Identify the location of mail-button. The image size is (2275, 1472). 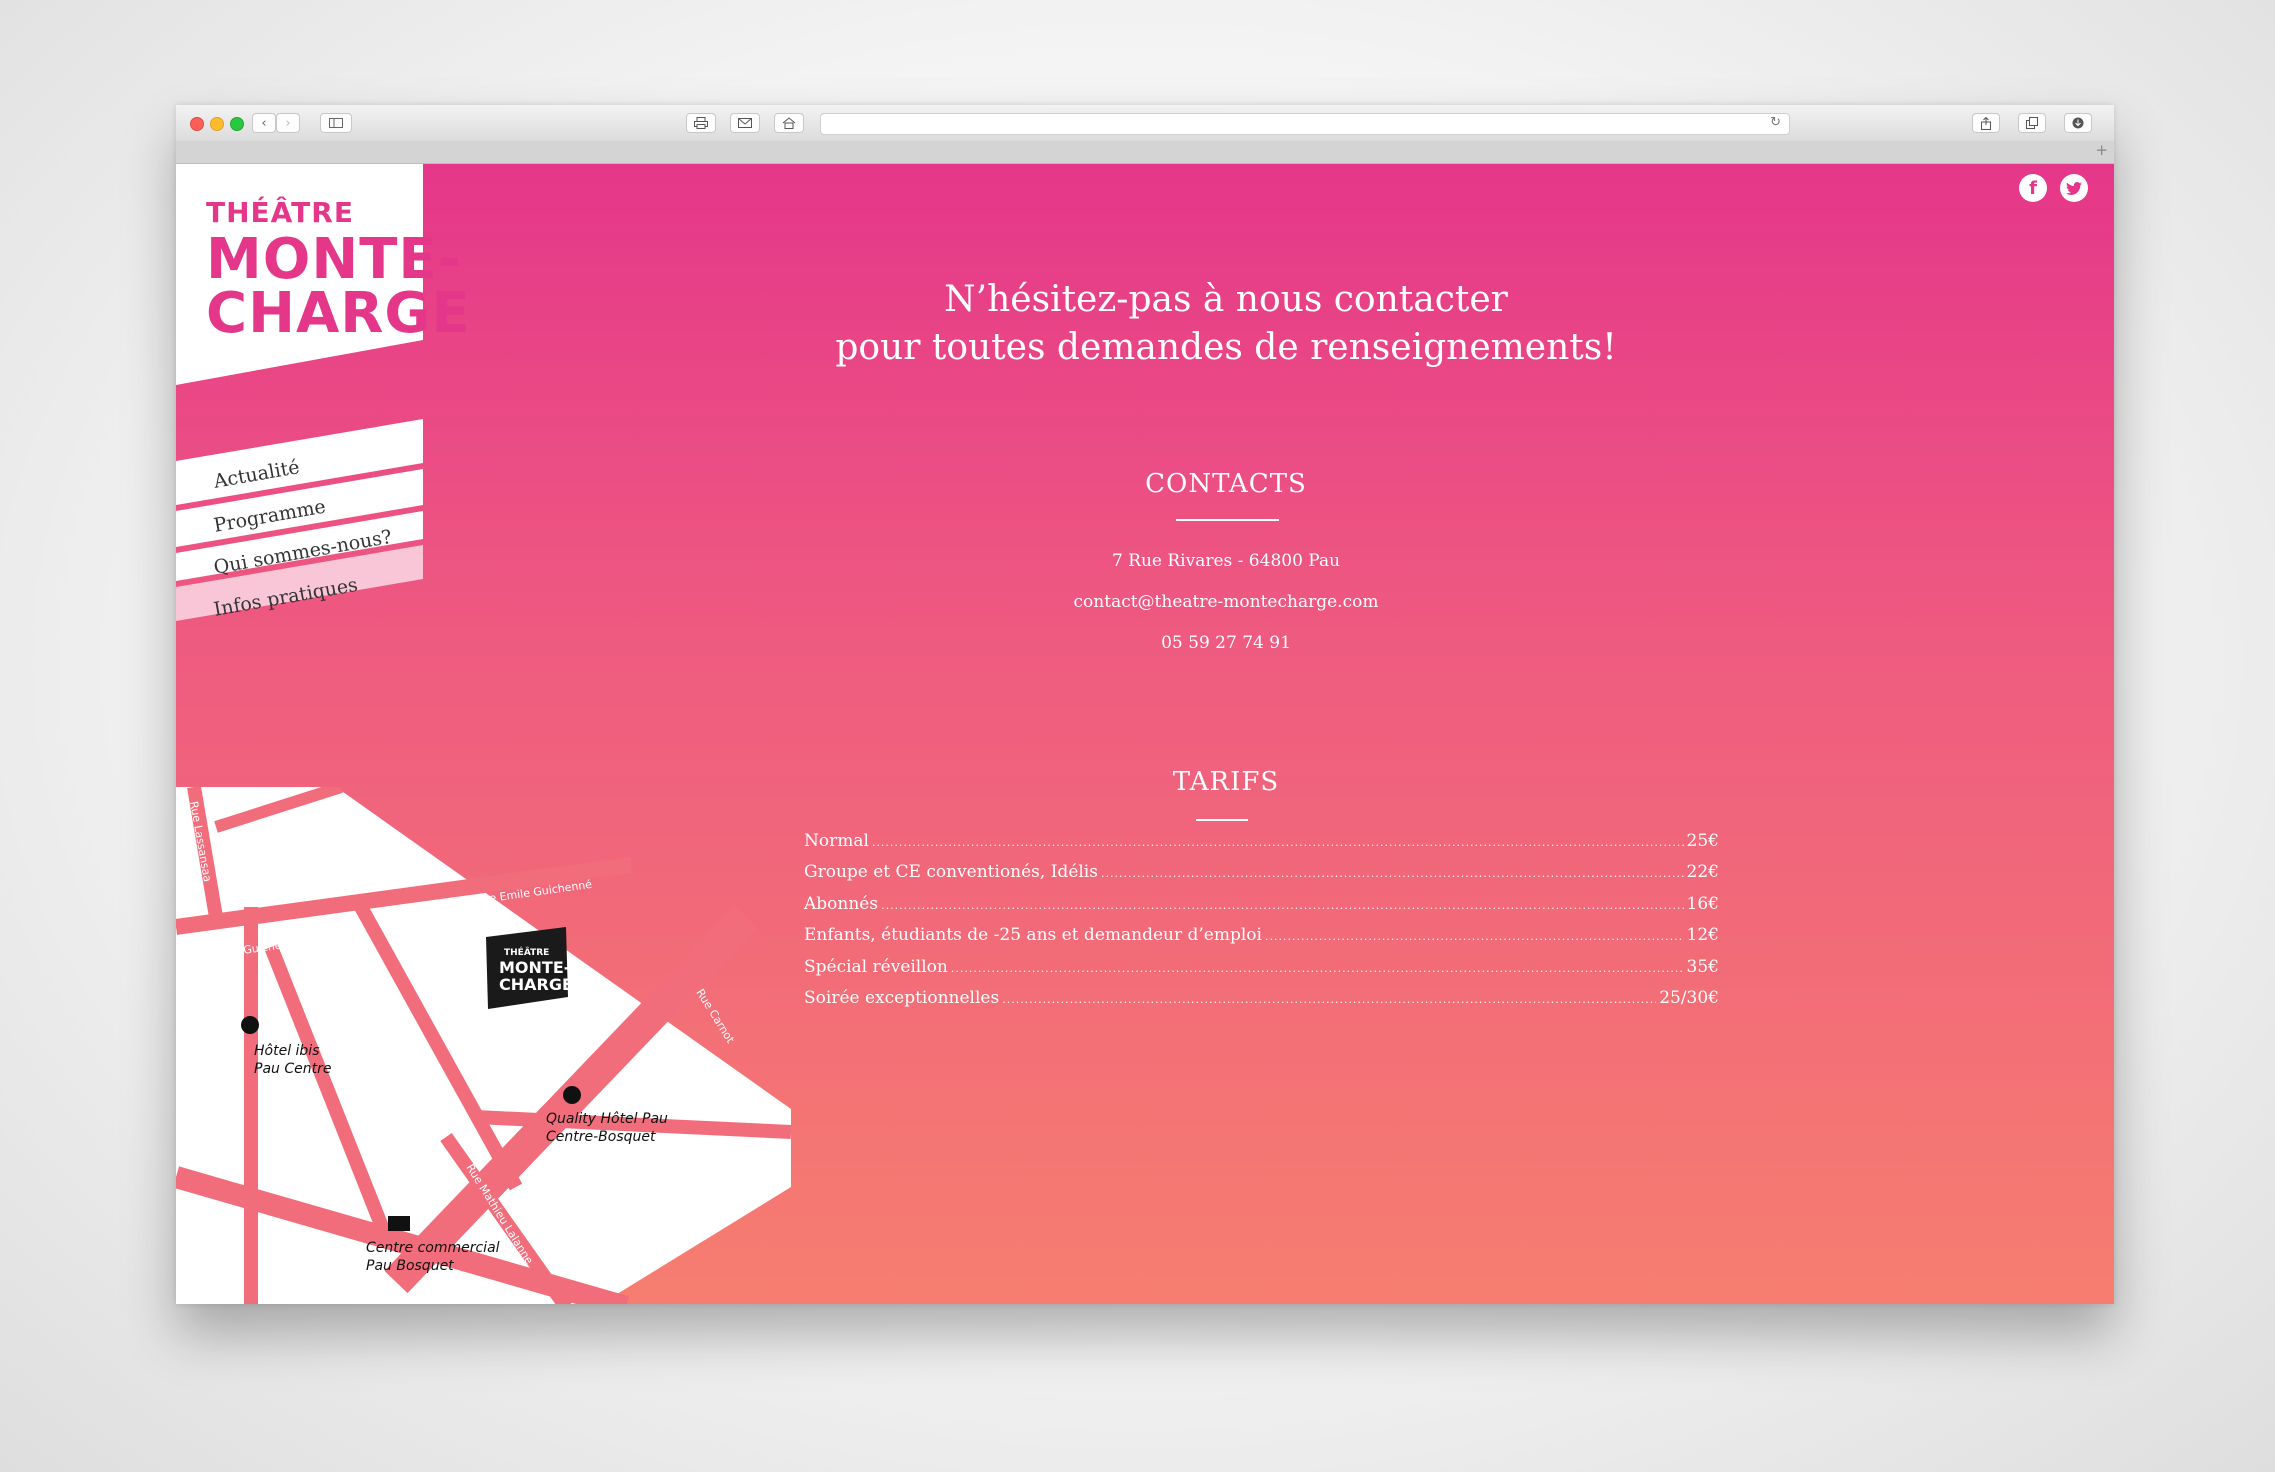
(745, 123).